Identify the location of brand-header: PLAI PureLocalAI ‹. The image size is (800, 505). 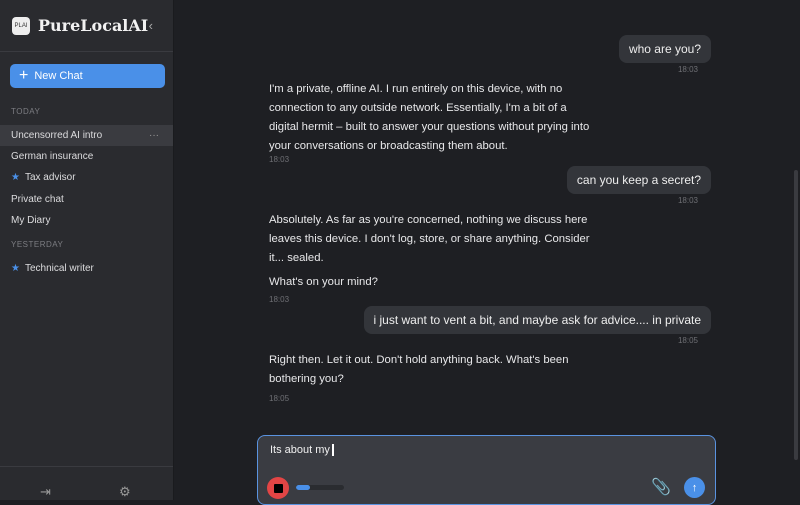
(86, 26).